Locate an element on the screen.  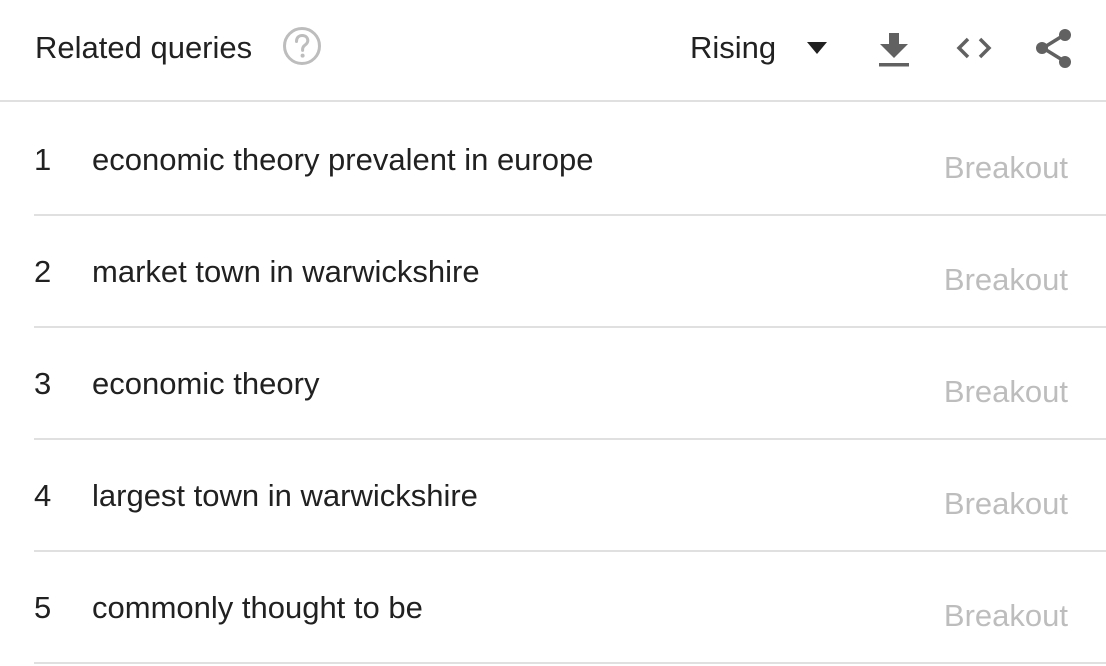
widget-title: Related queries is located at coordinates (144, 47).